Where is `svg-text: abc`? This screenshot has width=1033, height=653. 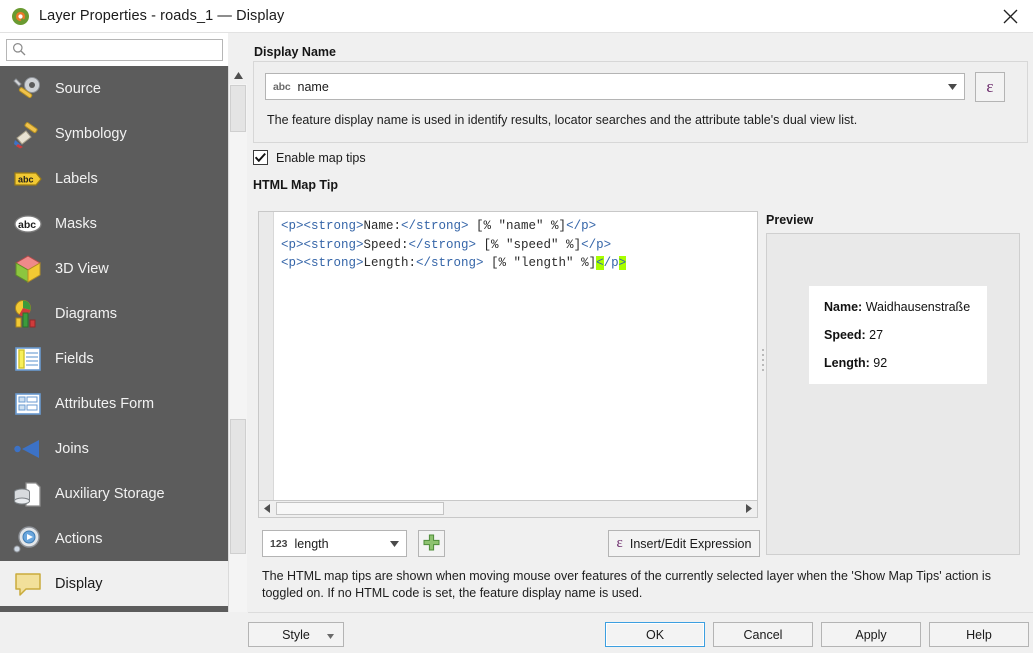
svg-text: abc is located at coordinates (26, 179).